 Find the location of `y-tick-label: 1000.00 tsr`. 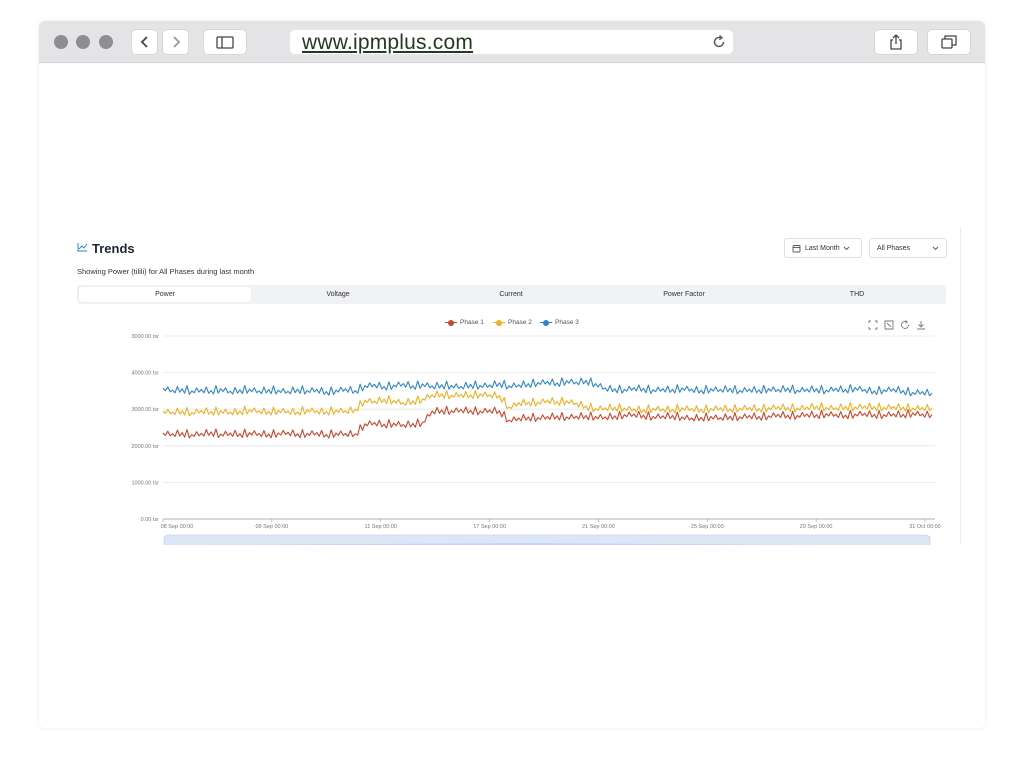

y-tick-label: 1000.00 tsr is located at coordinates (145, 483).